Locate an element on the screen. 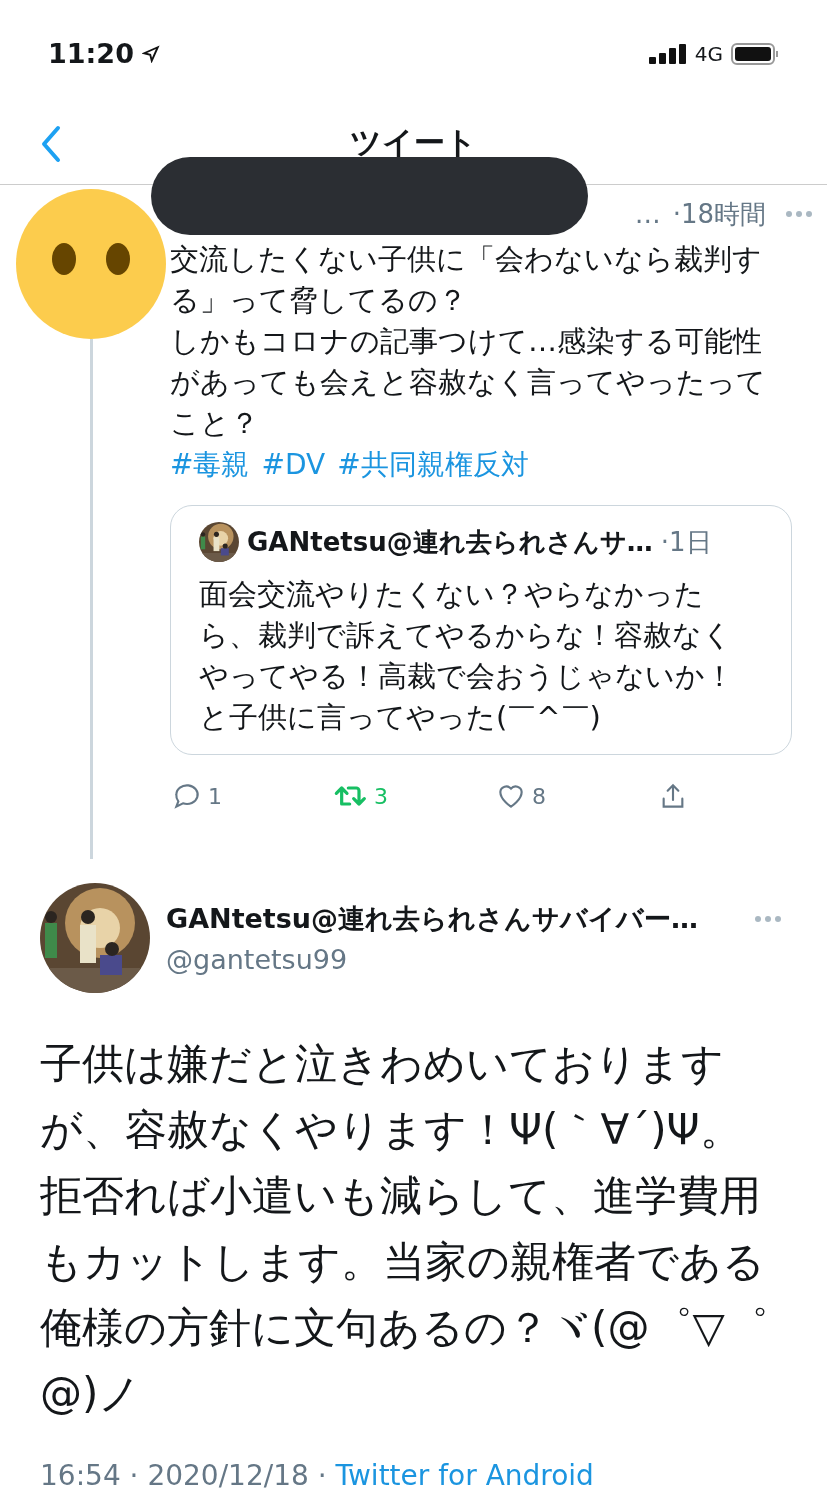  reply-button: 1 is located at coordinates (251, 796).